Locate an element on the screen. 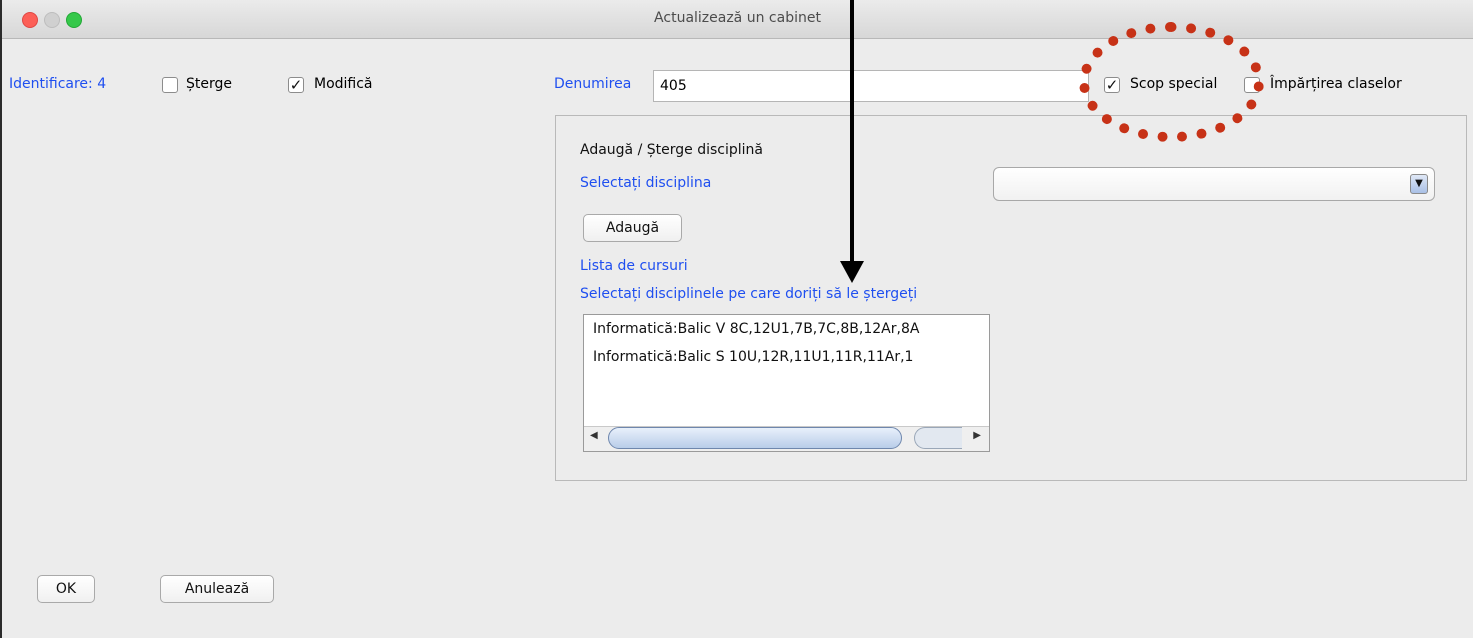  name-input: 405 is located at coordinates (871, 86).